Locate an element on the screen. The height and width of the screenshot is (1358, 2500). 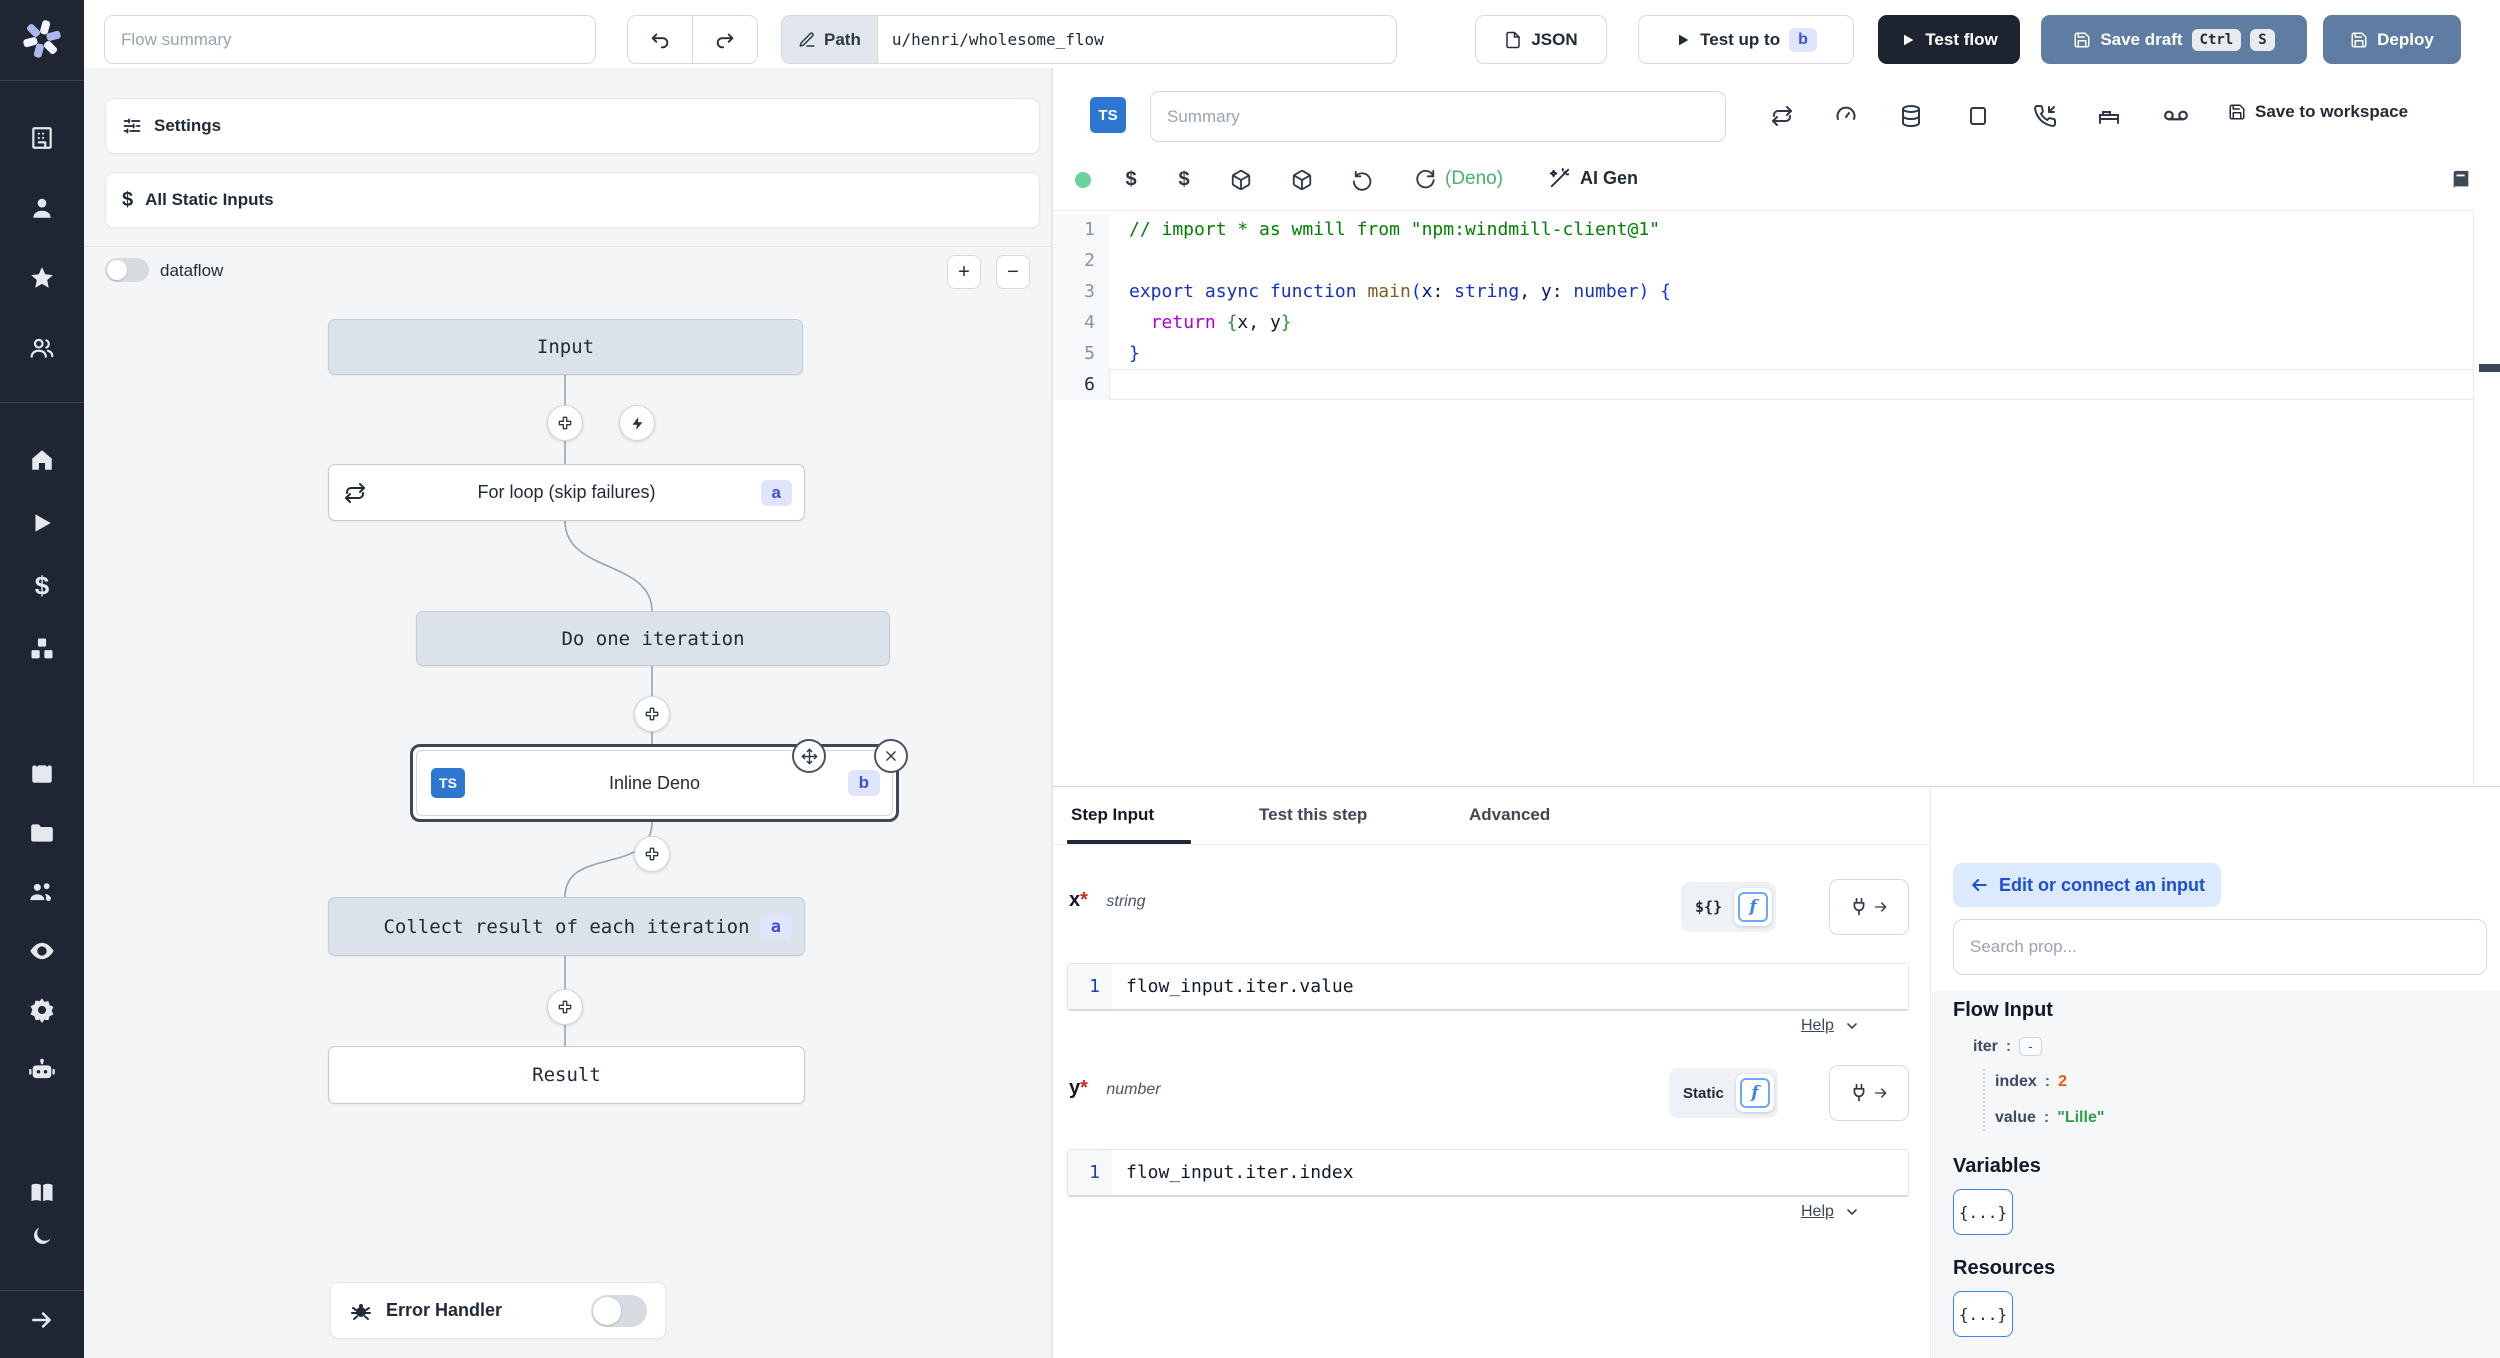
node-for-loop-label: For loop (skip failures) is located at coordinates (566, 492).